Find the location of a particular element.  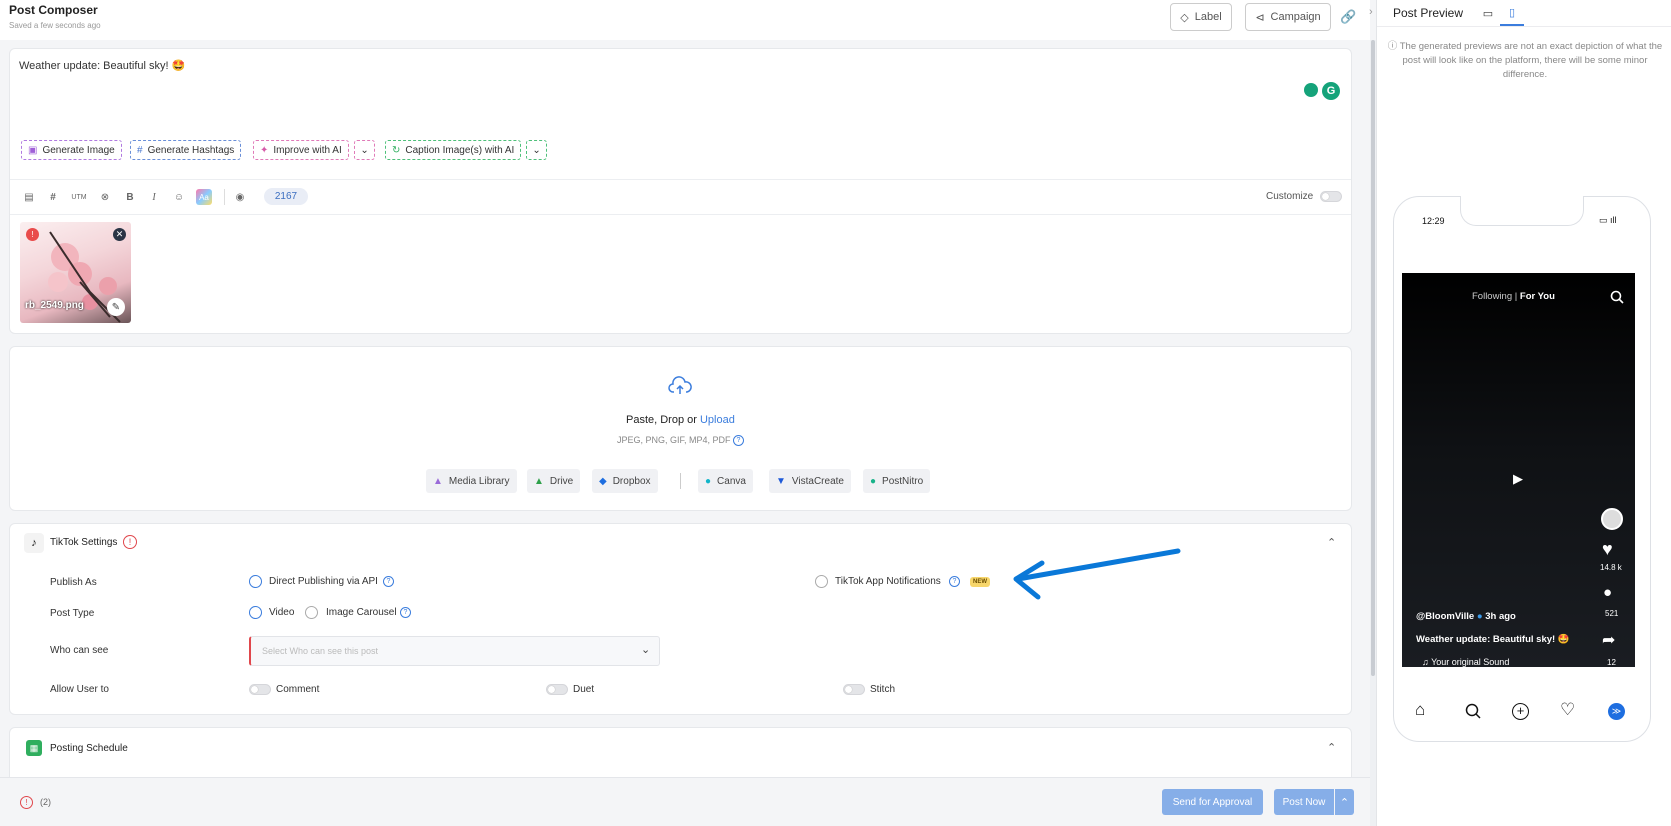

drive-button: ▲ Drive is located at coordinates (554, 481).